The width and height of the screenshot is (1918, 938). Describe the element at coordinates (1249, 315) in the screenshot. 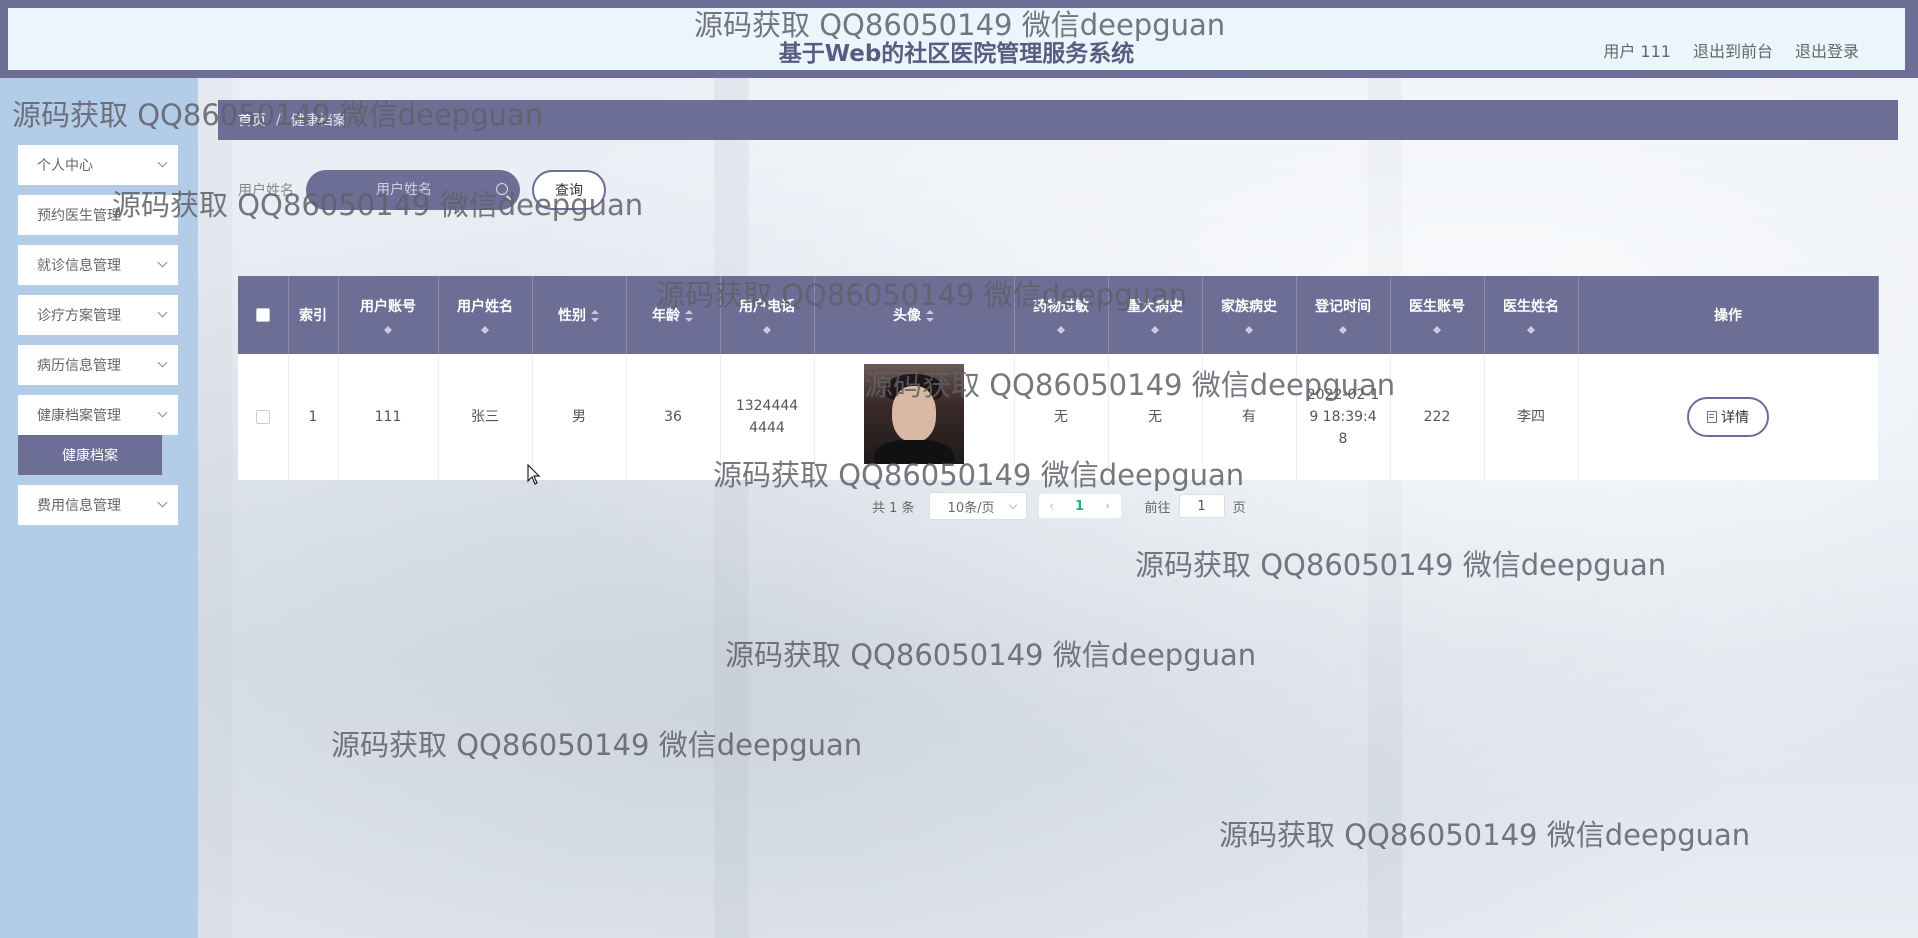

I see `column-header: 家族病史` at that location.